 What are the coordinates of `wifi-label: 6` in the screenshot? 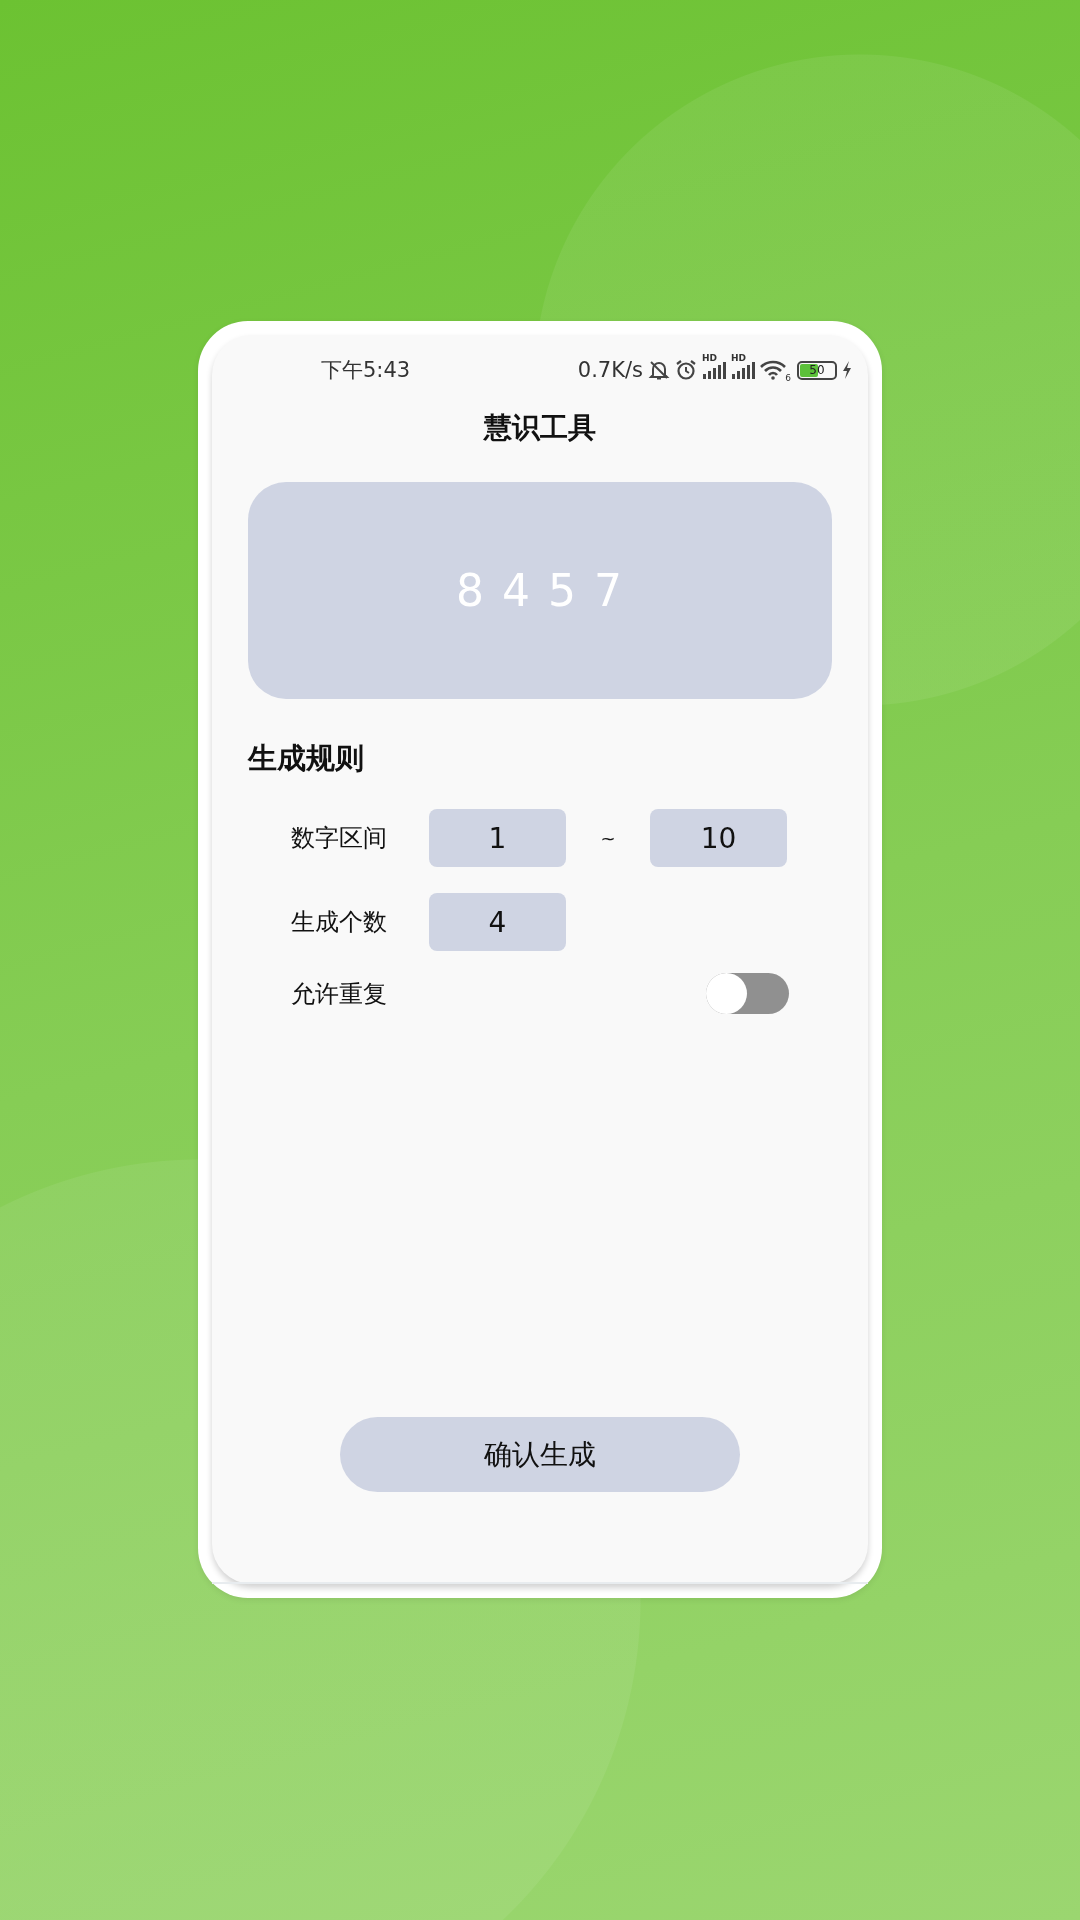 It's located at (788, 378).